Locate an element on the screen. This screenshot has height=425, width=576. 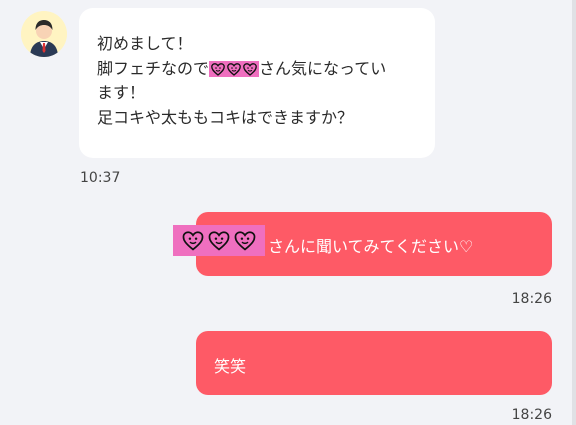
message-line: 足コキや太ももコキはできますか？ is located at coordinates (225, 117).